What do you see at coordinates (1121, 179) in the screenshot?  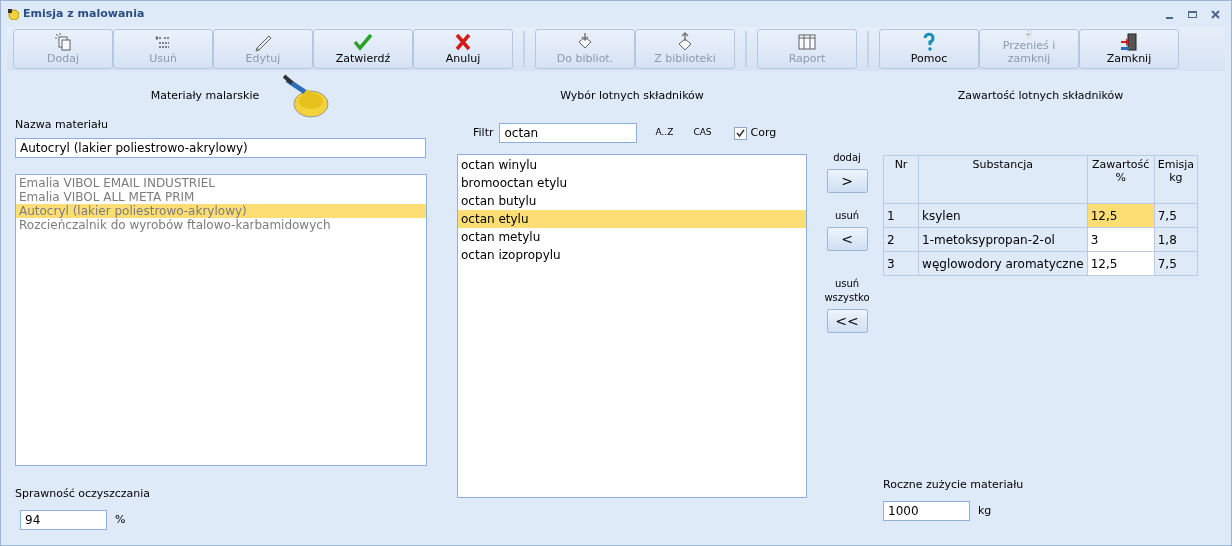 I see `column-header: Zawartość %` at bounding box center [1121, 179].